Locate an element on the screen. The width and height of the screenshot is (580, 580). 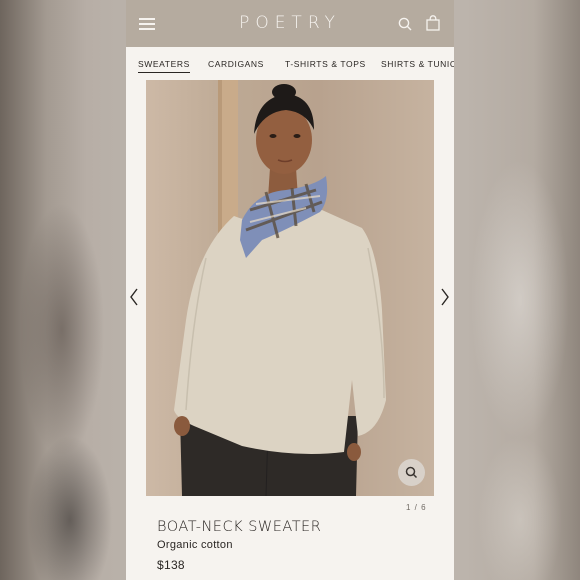
zoom-icon is located at coordinates (411, 472).